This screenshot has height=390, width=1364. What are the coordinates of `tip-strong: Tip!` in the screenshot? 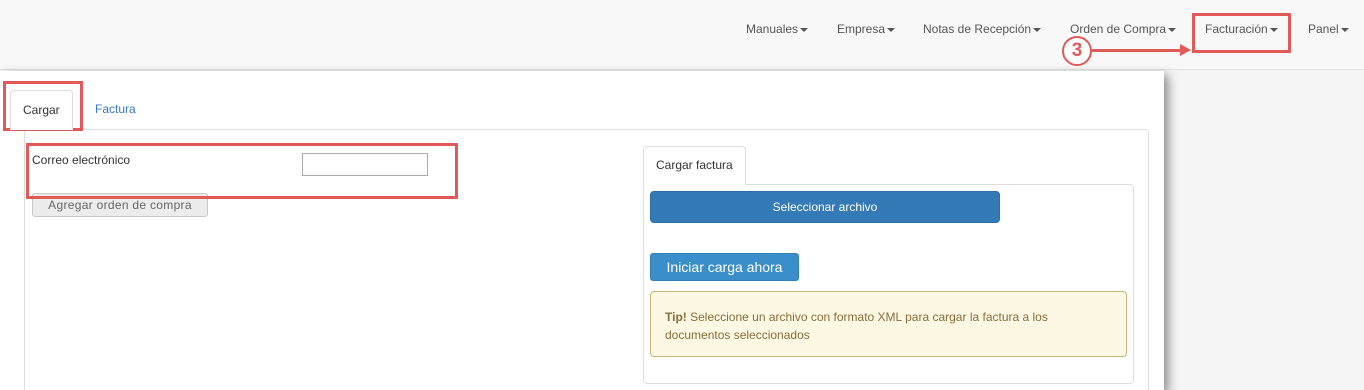 It's located at (676, 317).